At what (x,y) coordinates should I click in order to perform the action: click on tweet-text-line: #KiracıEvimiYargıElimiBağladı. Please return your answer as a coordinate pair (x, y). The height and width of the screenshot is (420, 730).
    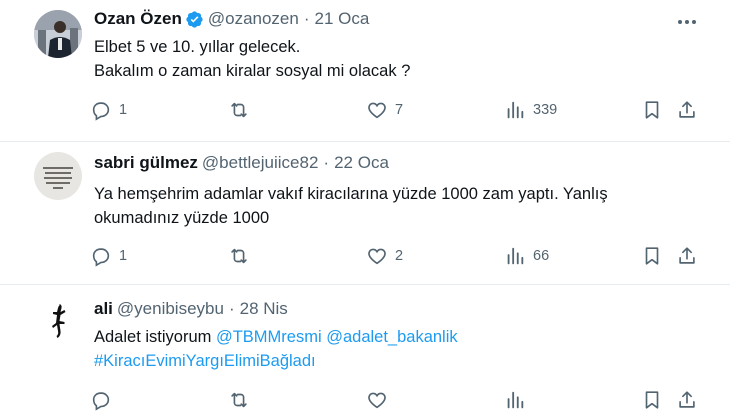
    Looking at the image, I should click on (276, 361).